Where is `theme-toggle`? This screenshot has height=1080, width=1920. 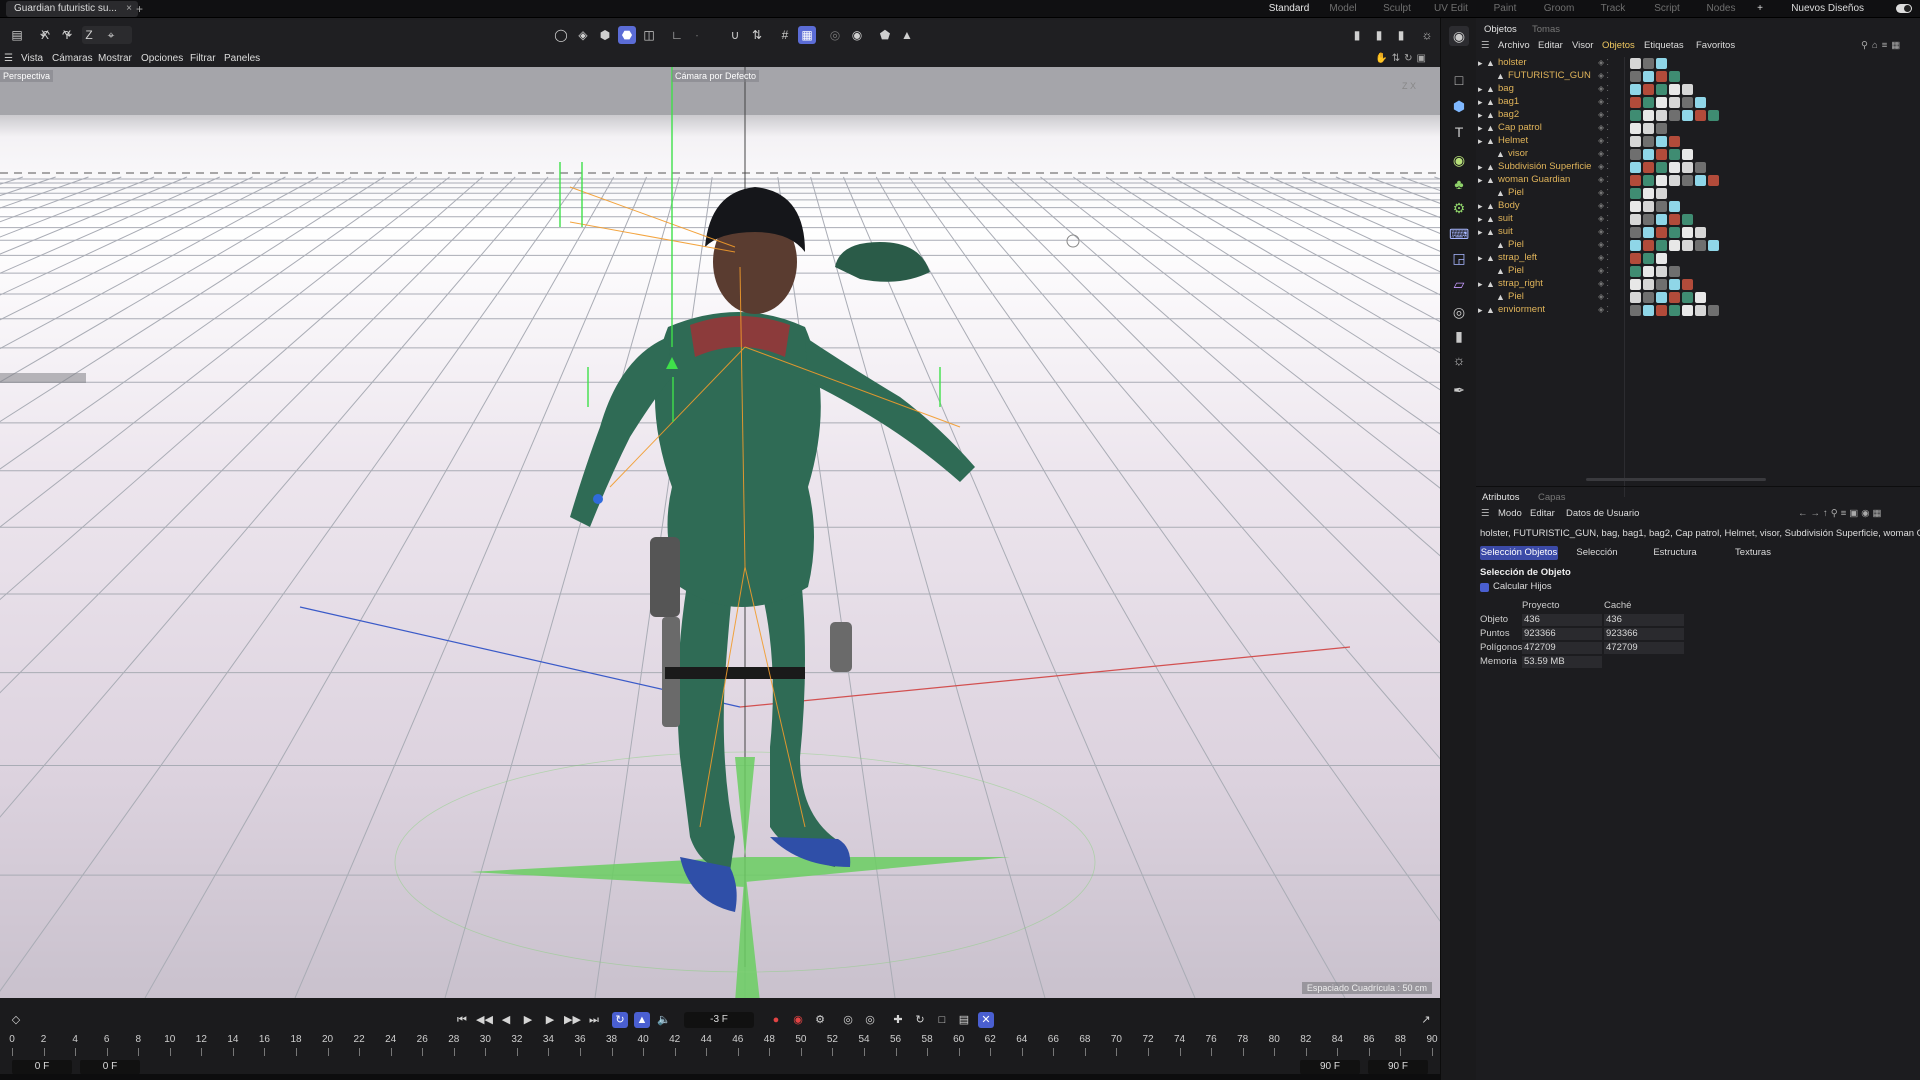 theme-toggle is located at coordinates (1904, 8).